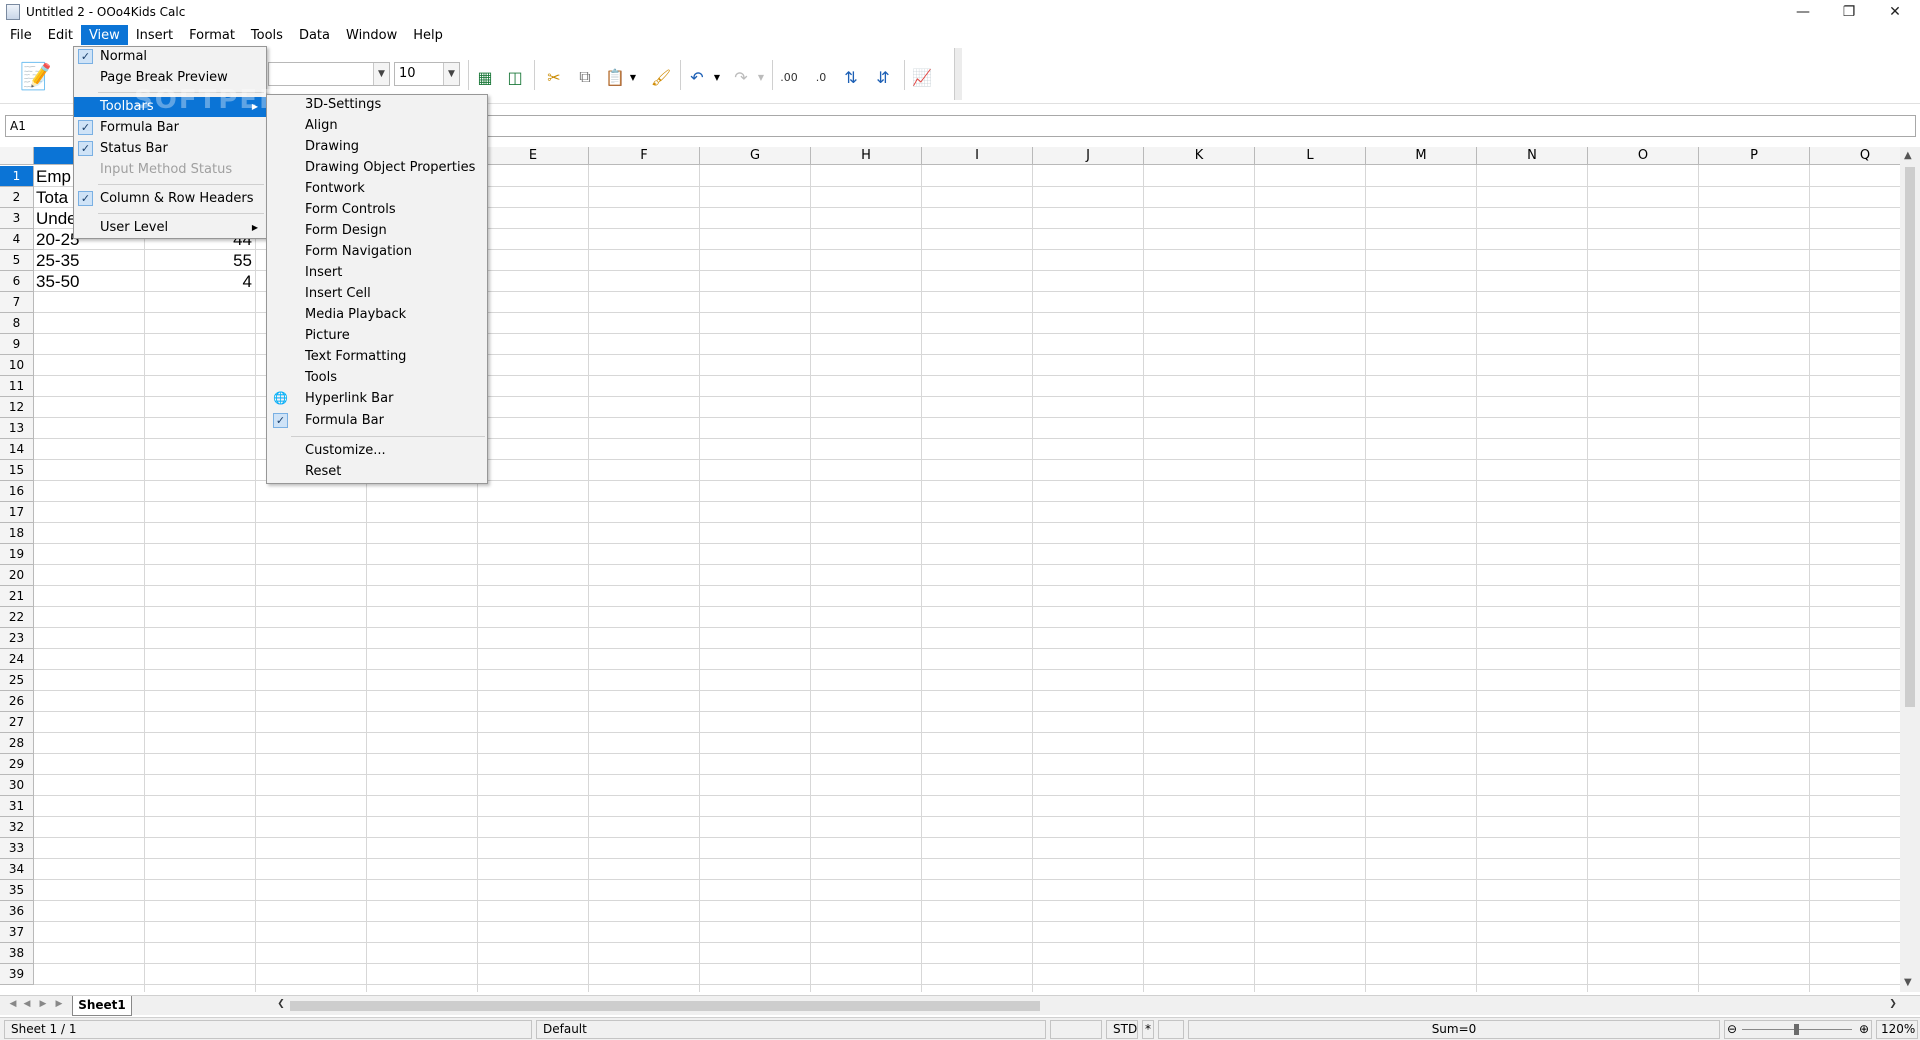 The image size is (1920, 1040). I want to click on row-header-13: 13, so click(17, 428).